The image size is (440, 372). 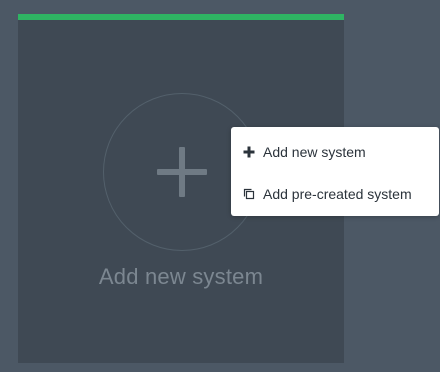 What do you see at coordinates (181, 276) in the screenshot?
I see `card-title: Add new system` at bounding box center [181, 276].